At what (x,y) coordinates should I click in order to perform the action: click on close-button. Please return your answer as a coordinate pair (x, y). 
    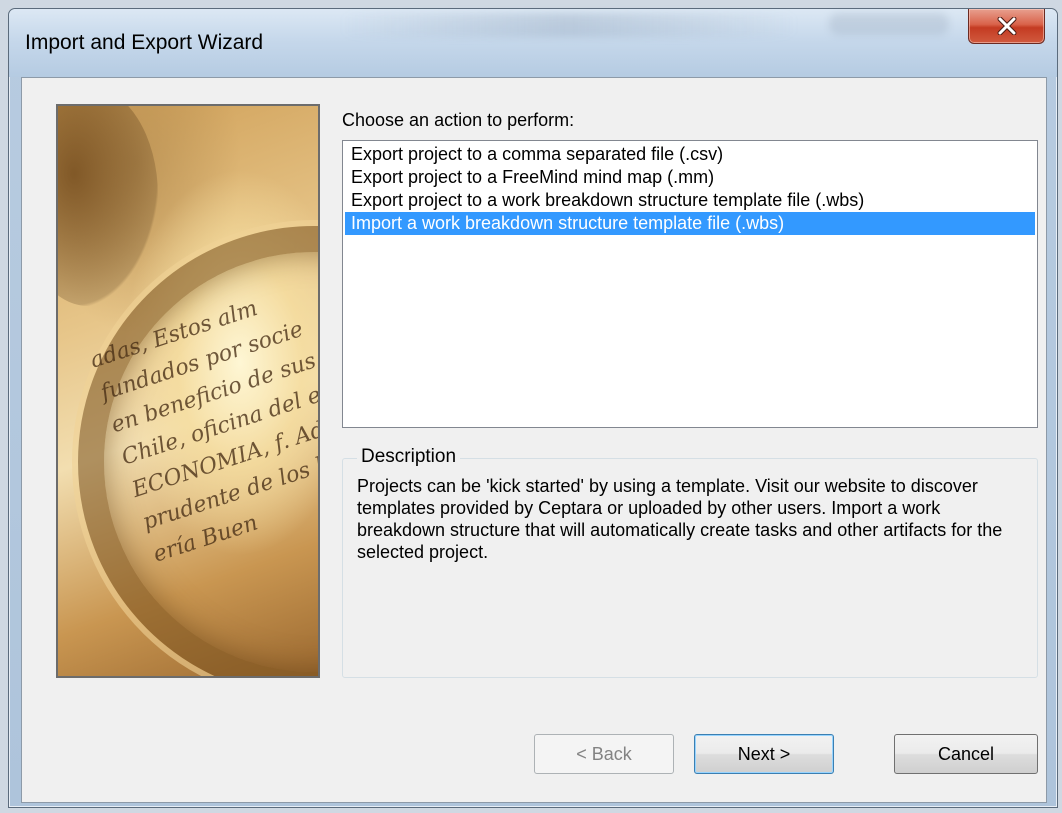
    Looking at the image, I should click on (1006, 26).